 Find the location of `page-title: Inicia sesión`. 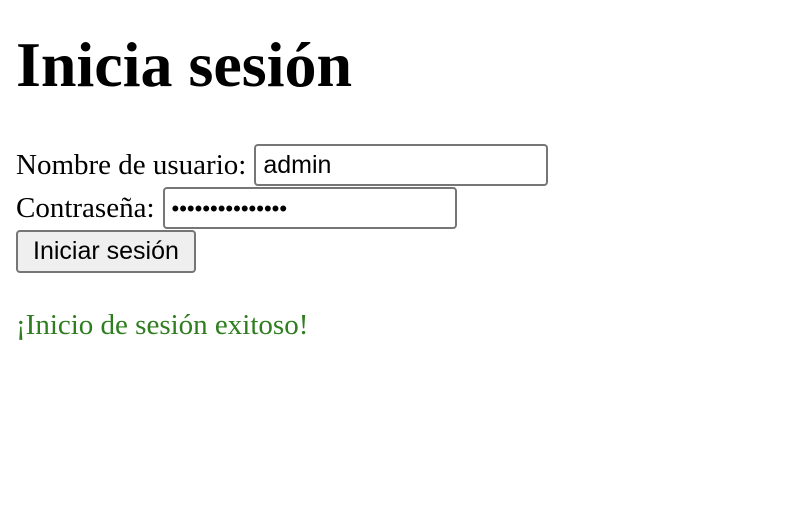

page-title: Inicia sesión is located at coordinates (184, 64).